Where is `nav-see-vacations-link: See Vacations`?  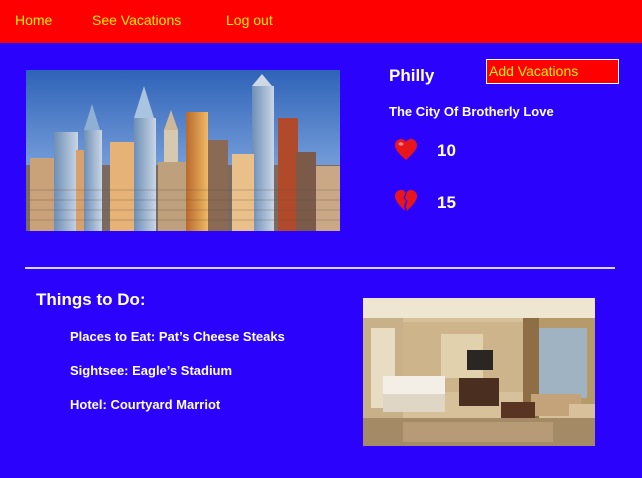
nav-see-vacations-link: See Vacations is located at coordinates (136, 20).